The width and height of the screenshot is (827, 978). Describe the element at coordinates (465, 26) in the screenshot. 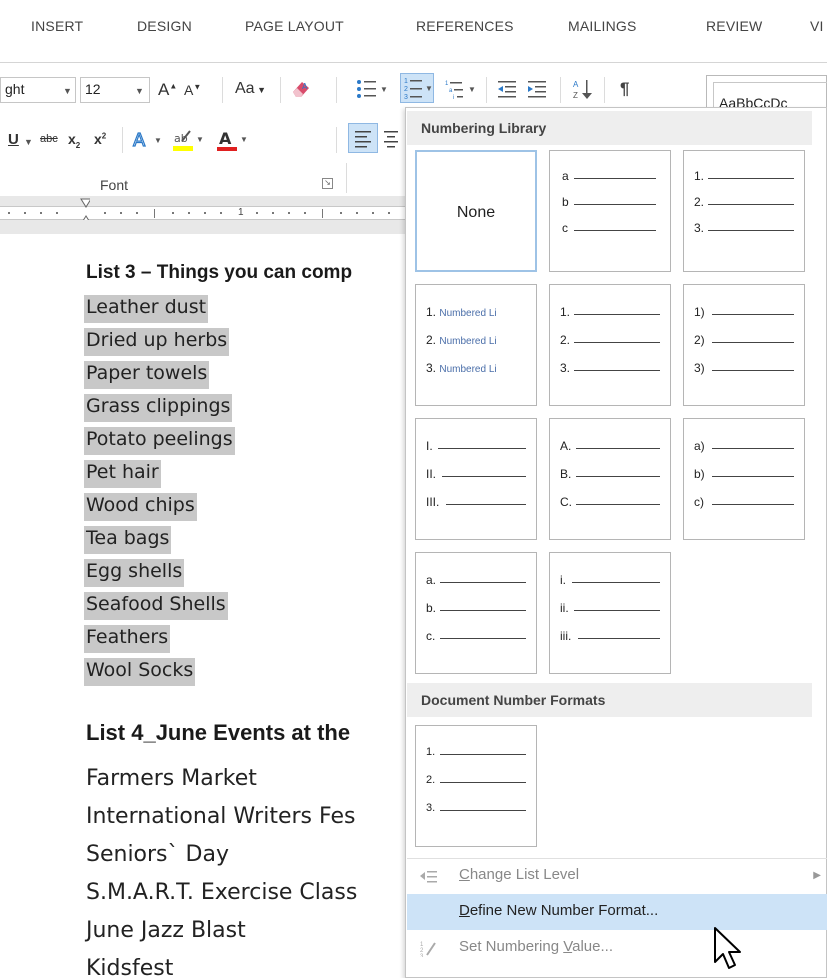

I see `tab-references: REFERENCES` at that location.